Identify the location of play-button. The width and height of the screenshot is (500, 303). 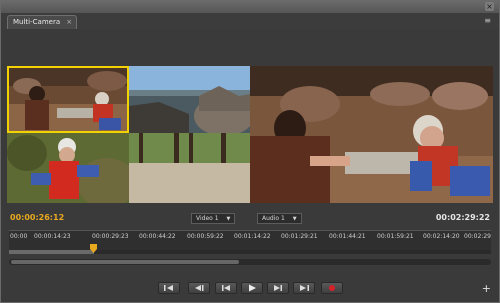
(252, 288).